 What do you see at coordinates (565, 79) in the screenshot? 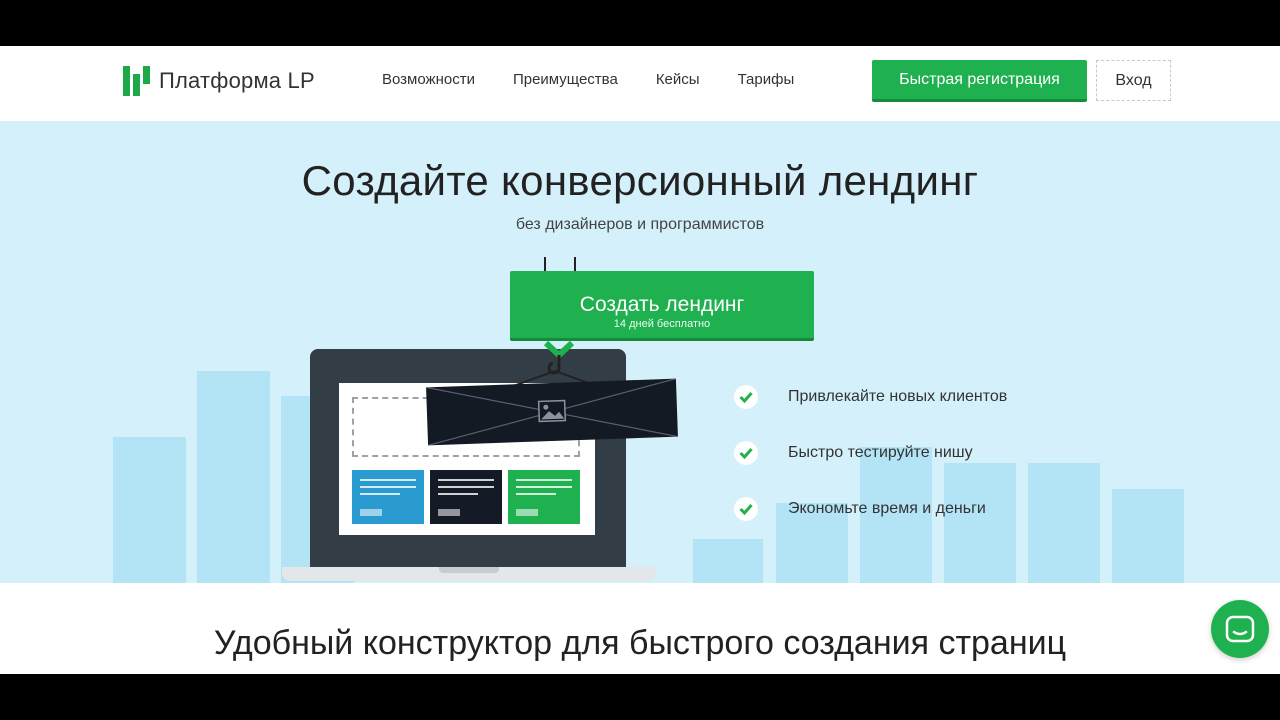
I see `nav-item-advantages: Преимущества` at bounding box center [565, 79].